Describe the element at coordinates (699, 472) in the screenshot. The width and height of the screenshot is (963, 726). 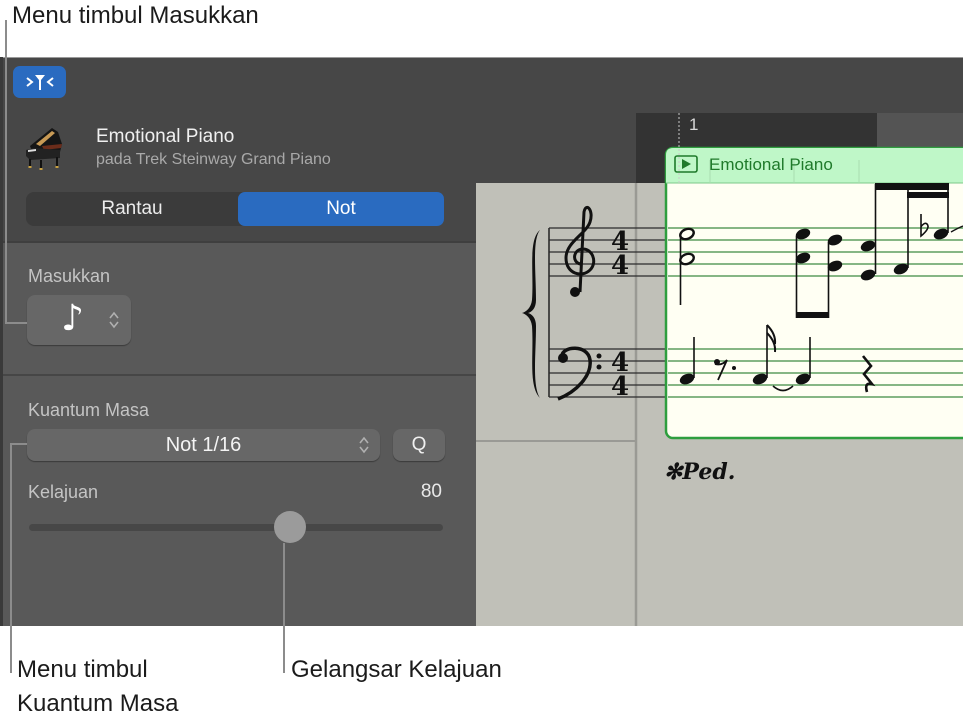
I see `pedal-release-marking: ✻Ped.` at that location.